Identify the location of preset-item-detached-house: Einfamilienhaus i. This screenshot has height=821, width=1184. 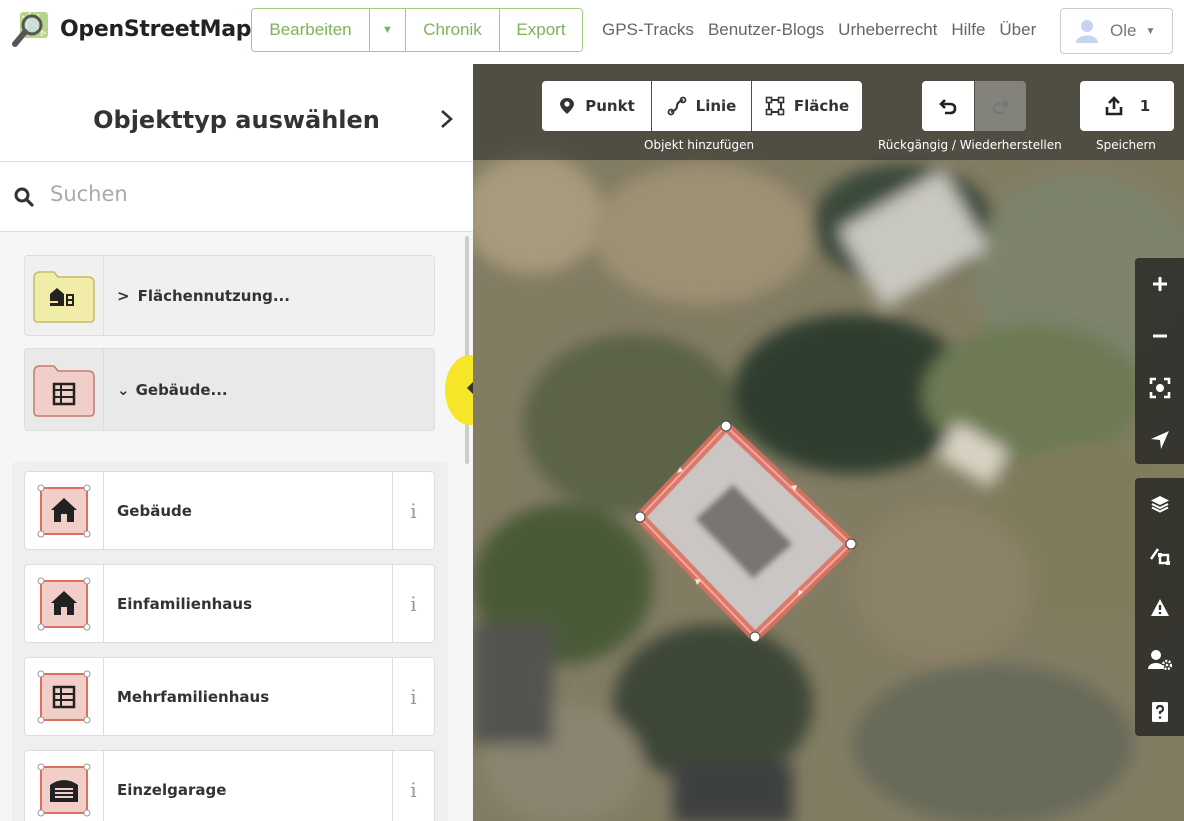
(229, 603).